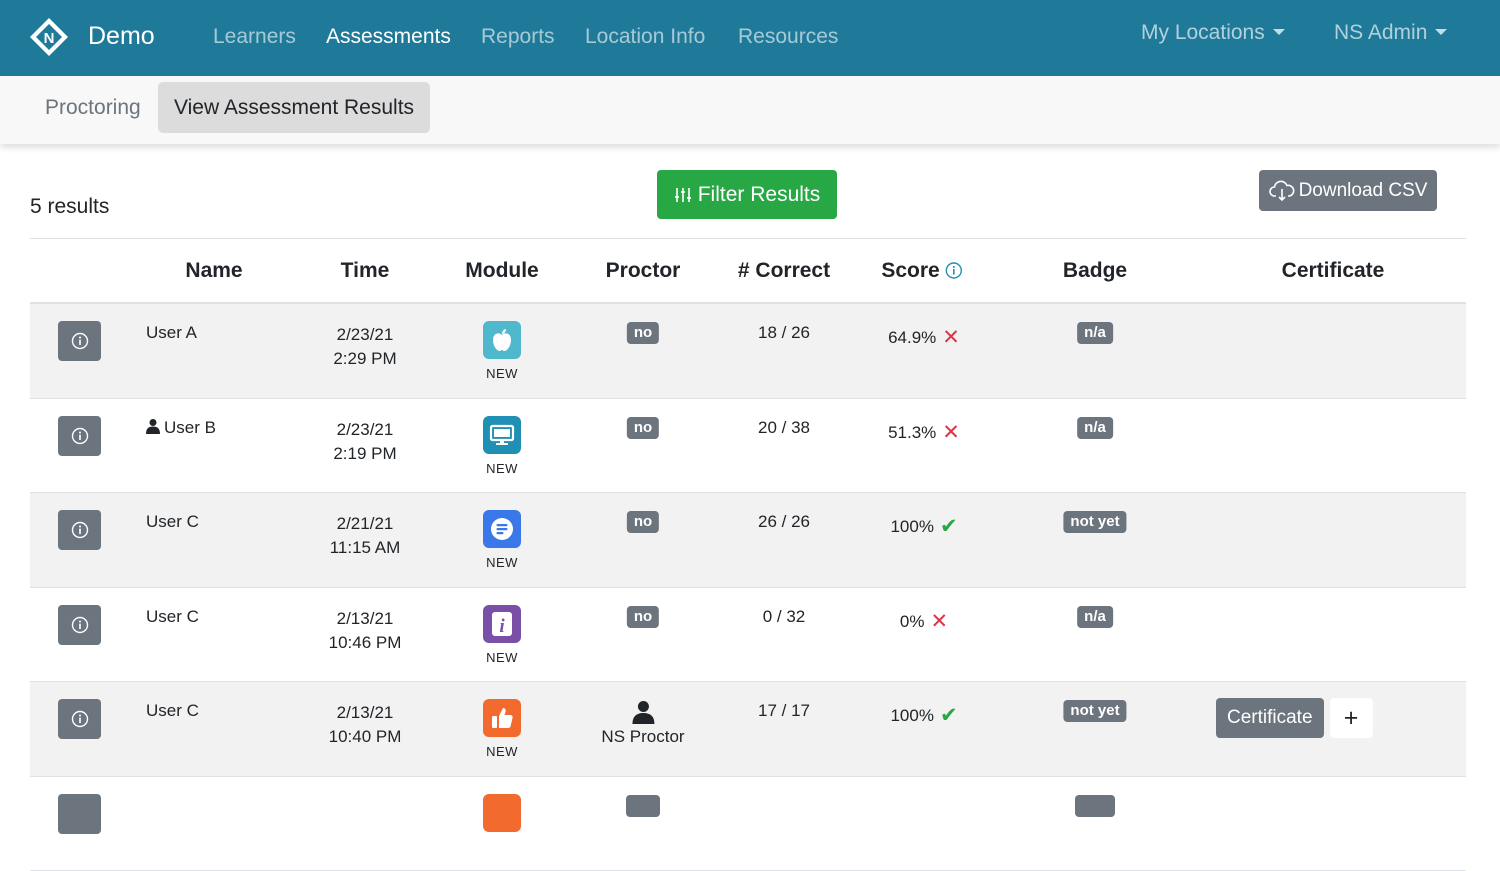 This screenshot has width=1500, height=871. I want to click on apple-icon, so click(502, 340).